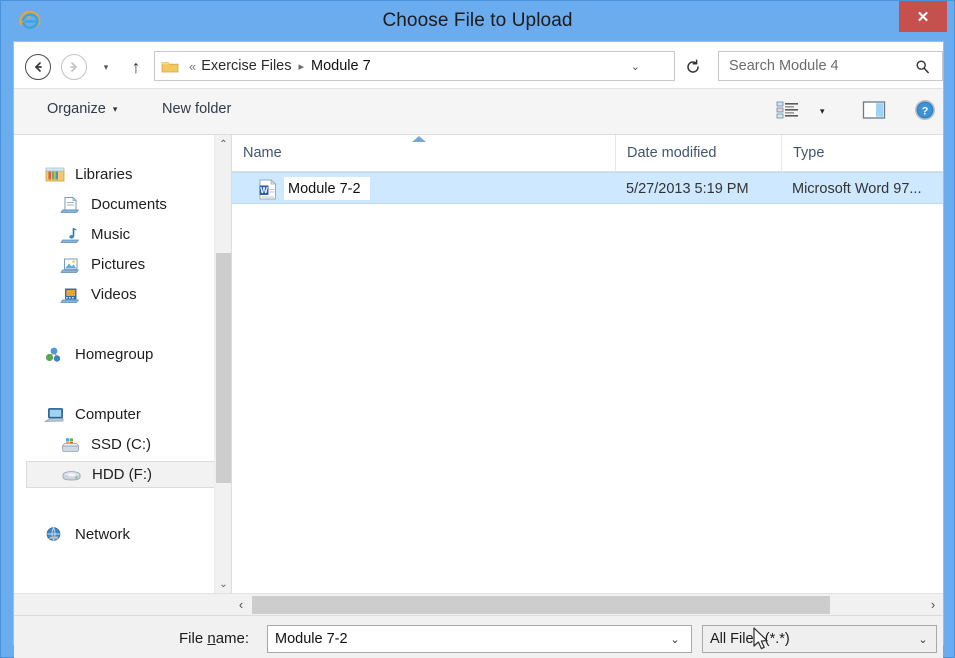 This screenshot has height=658, width=955. I want to click on breadcrumb-item-module-7: Module 7, so click(341, 66).